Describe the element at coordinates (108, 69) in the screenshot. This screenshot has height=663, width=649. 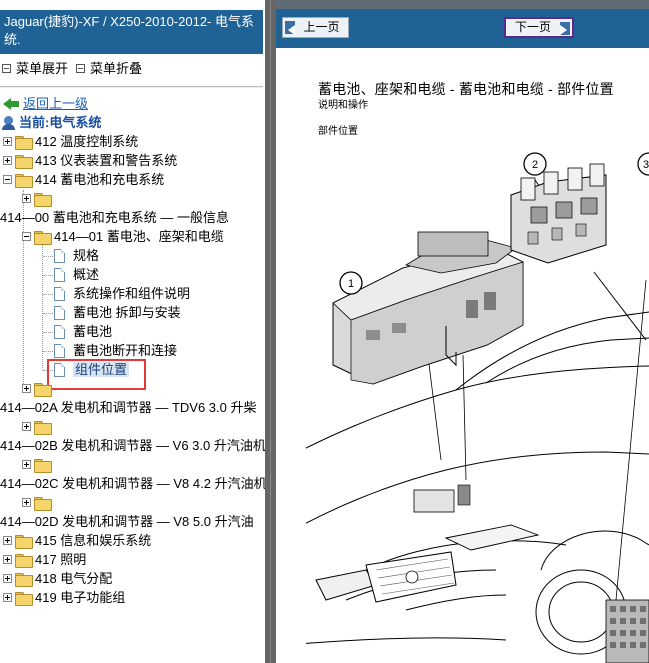
I see `collapse-menu-button: 菜单折叠` at that location.